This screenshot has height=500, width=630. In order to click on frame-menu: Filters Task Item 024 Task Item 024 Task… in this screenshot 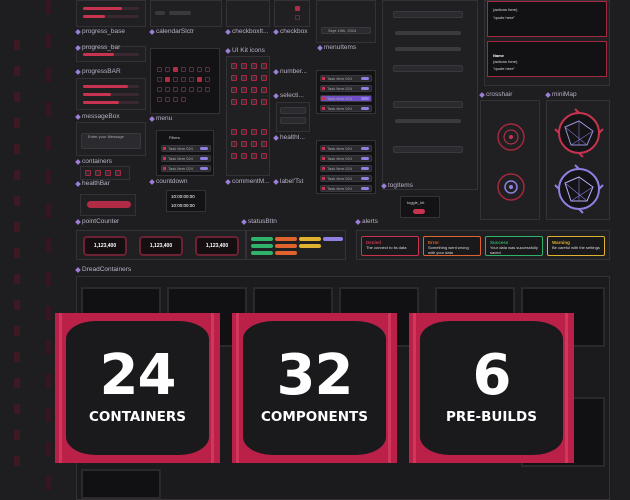, I will do `click(185, 153)`.